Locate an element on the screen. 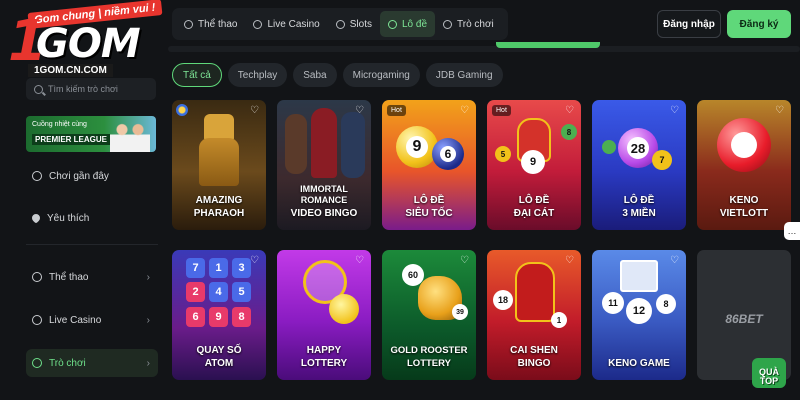 The image size is (800, 400). game-card-lo-de-3-mien: 28 7 ♡ LÔ ĐỀ 3 MIỀN is located at coordinates (639, 165).